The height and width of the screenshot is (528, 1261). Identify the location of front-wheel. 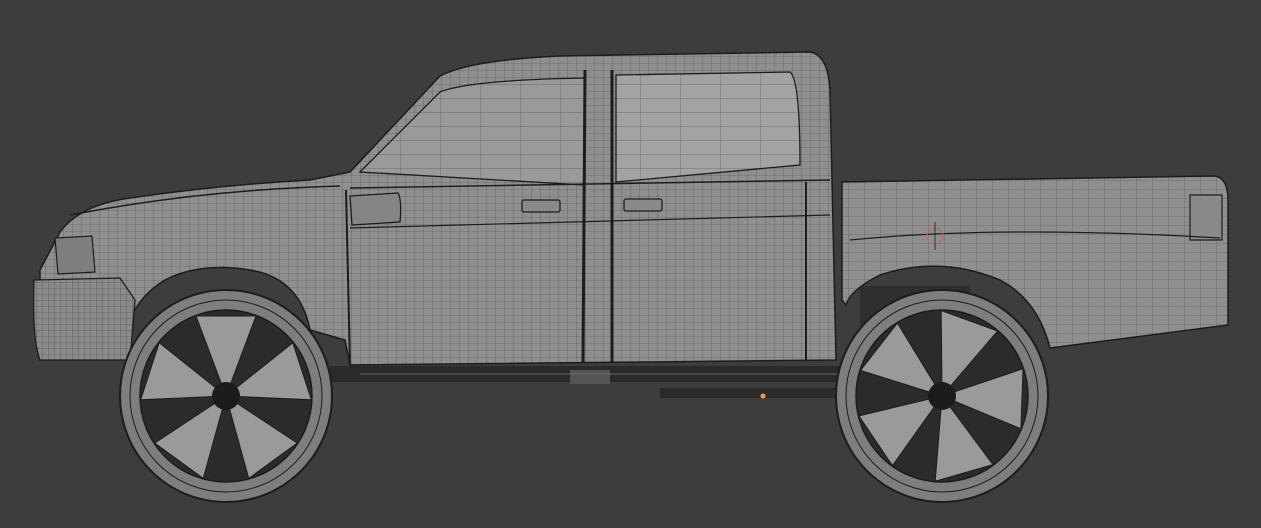
(226, 396).